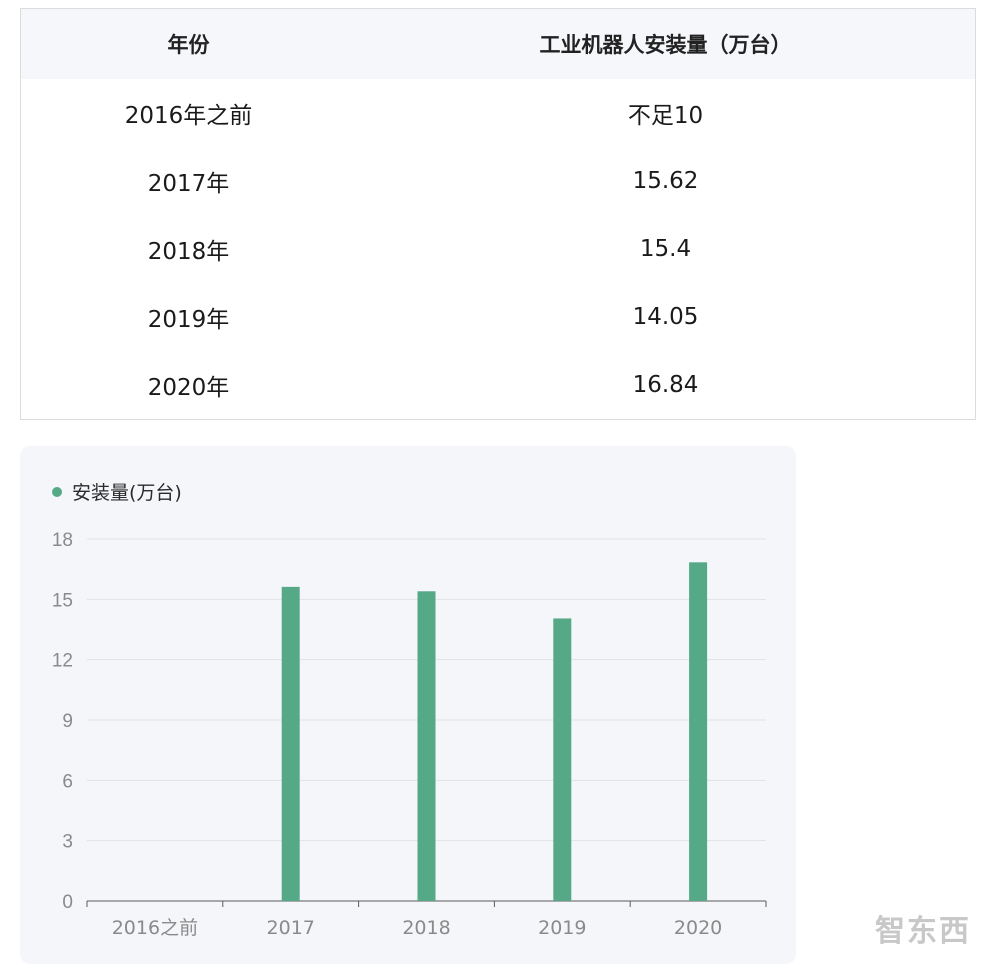  What do you see at coordinates (188, 116) in the screenshot?
I see `cell-year: 2016年之前` at bounding box center [188, 116].